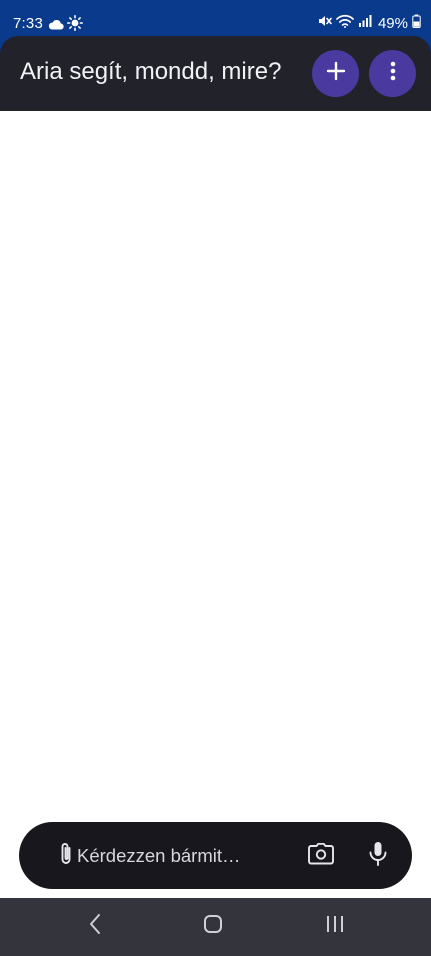 The height and width of the screenshot is (956, 431). Describe the element at coordinates (365, 23) in the screenshot. I see `signal-icon` at that location.